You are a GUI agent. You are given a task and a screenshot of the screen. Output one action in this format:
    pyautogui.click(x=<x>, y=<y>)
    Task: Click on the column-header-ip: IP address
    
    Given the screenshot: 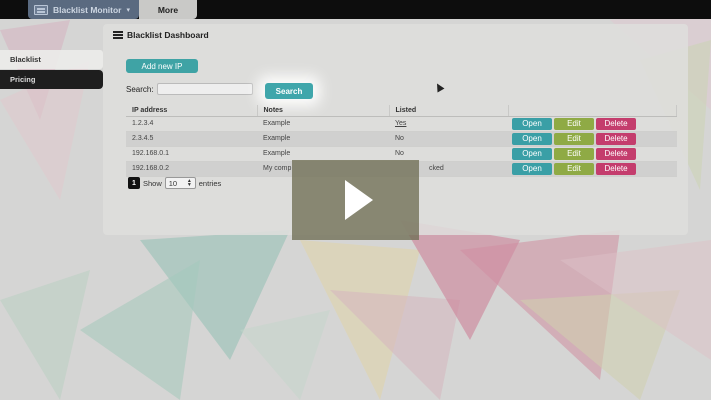 What is the action you would take?
    pyautogui.click(x=192, y=111)
    